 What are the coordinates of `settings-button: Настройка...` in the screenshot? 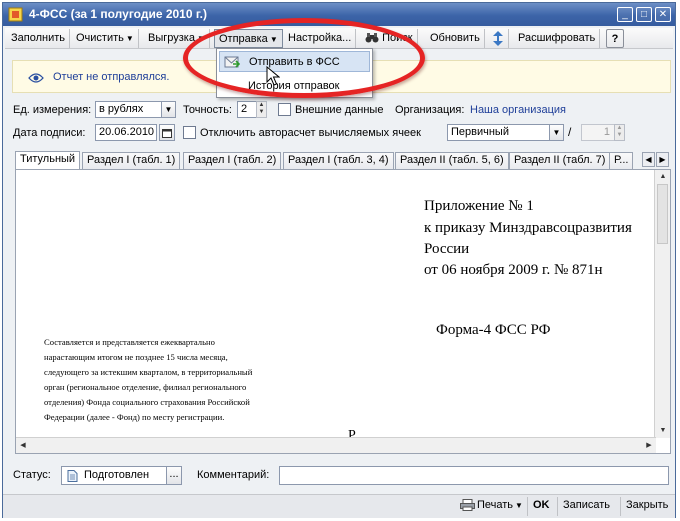 It's located at (320, 38).